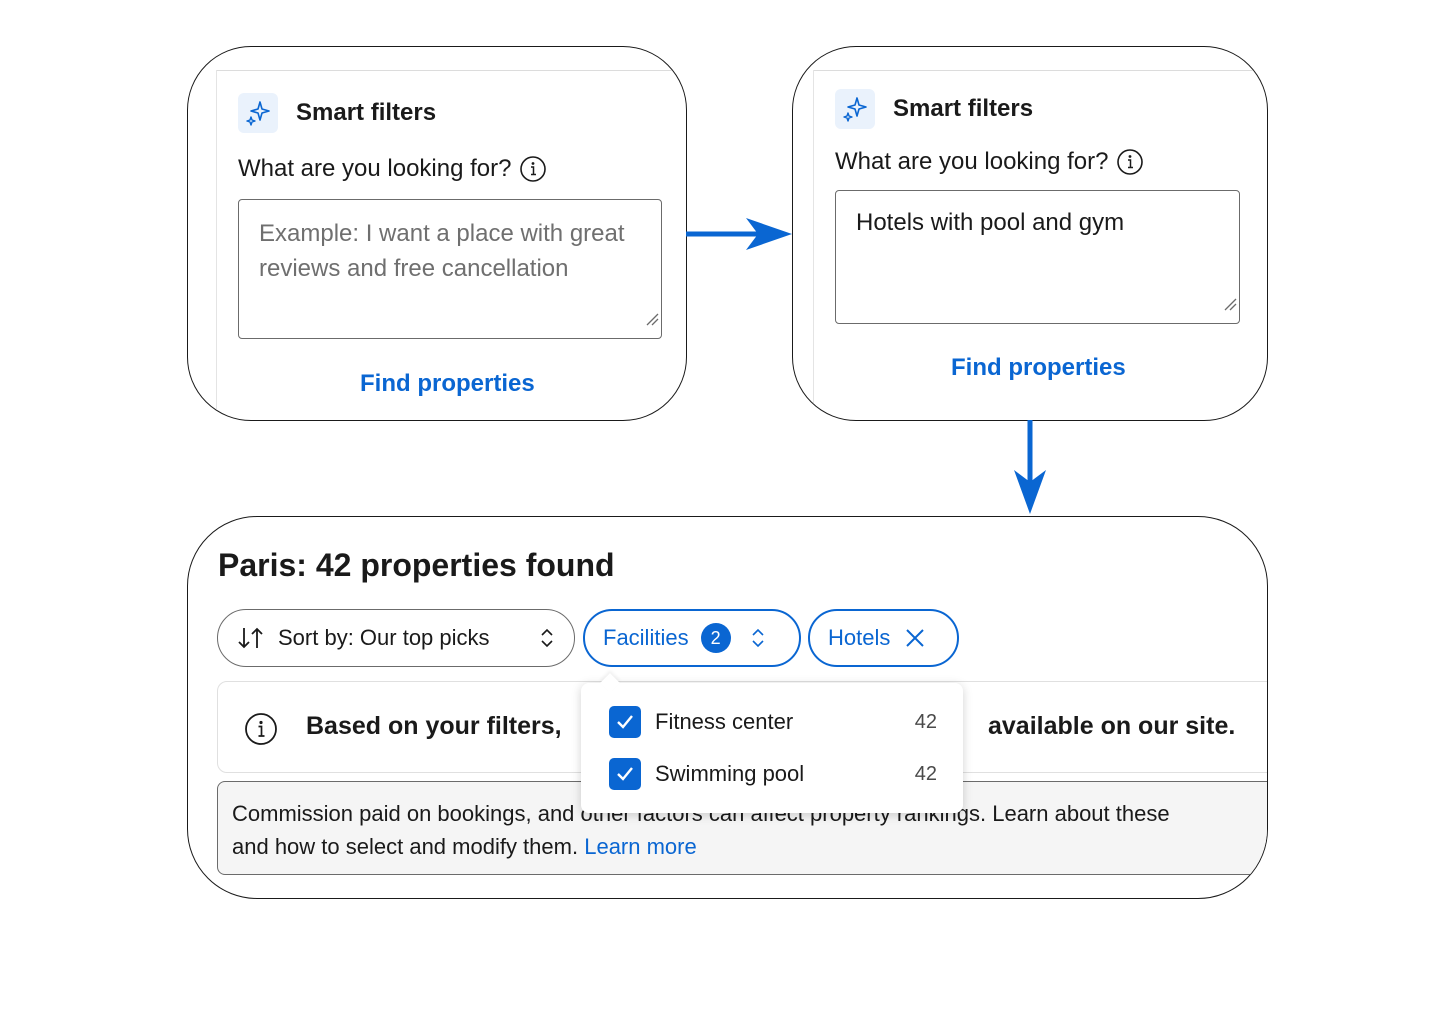 This screenshot has width=1456, height=1020. What do you see at coordinates (715, 638) in the screenshot?
I see `facilities-count-badge: 2` at bounding box center [715, 638].